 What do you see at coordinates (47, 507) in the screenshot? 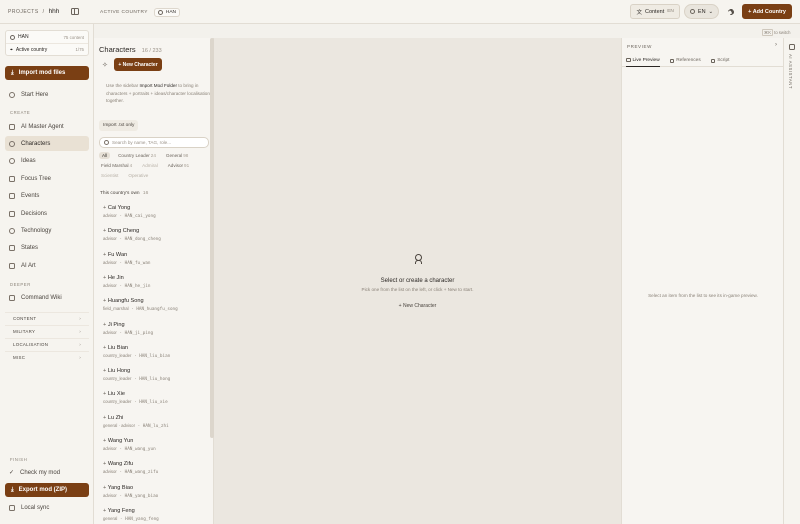
I see `sidebar-item-local-sync: Local sync` at bounding box center [47, 507].